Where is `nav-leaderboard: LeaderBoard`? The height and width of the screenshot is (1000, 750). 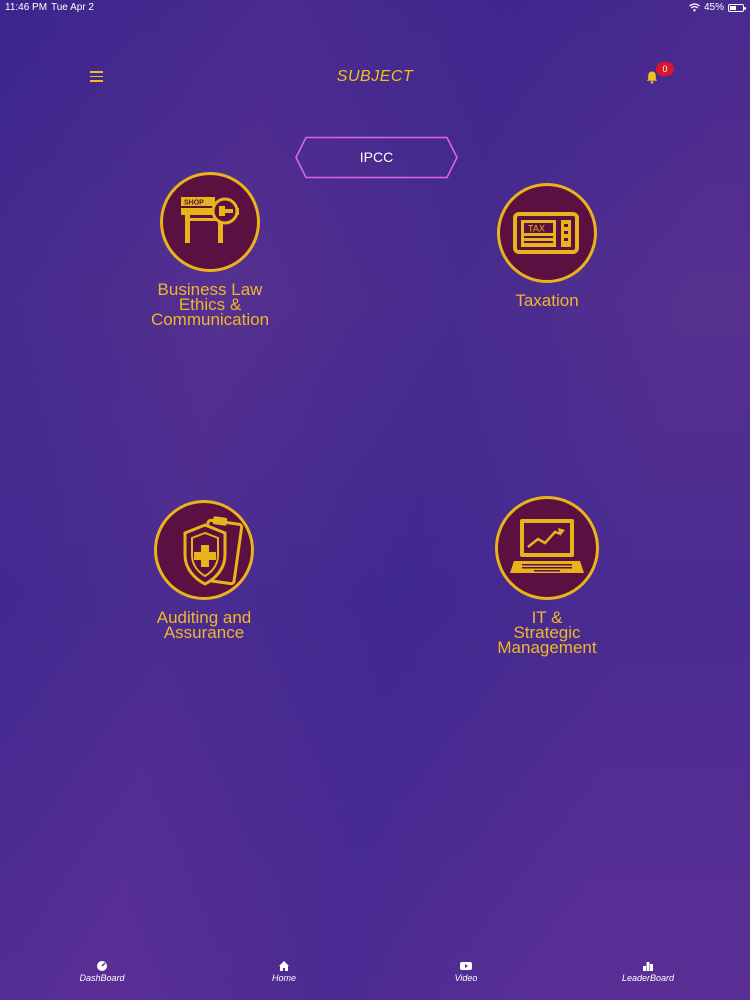 nav-leaderboard: LeaderBoard is located at coordinates (648, 969).